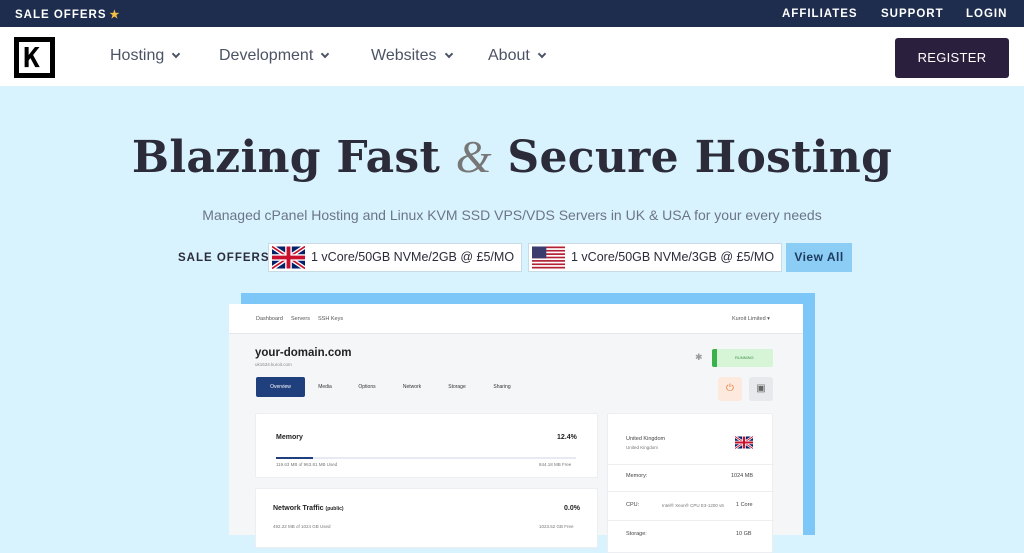 The width and height of the screenshot is (1024, 553). I want to click on sale-offers-link: SALE OFFERS ★, so click(67, 14).